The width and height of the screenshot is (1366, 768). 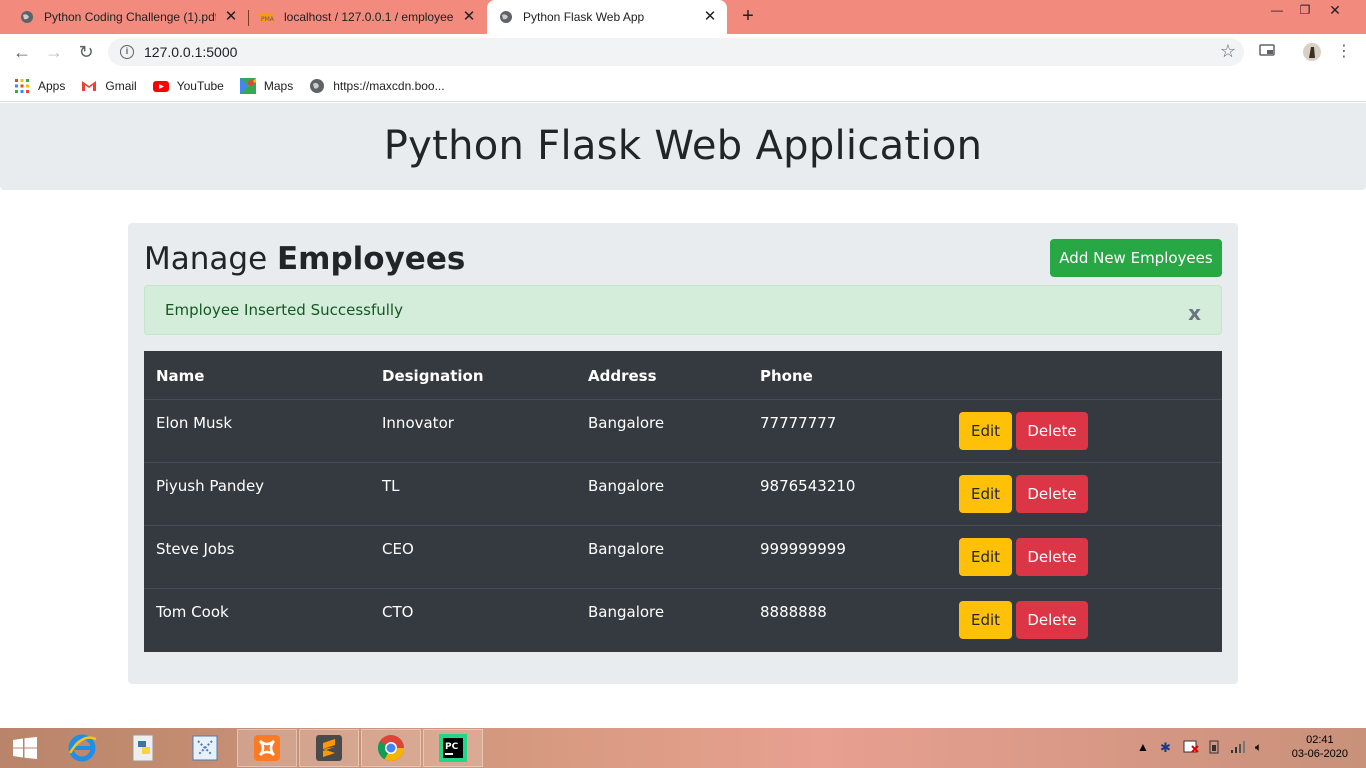 I want to click on windows-start-button, so click(x=25, y=748).